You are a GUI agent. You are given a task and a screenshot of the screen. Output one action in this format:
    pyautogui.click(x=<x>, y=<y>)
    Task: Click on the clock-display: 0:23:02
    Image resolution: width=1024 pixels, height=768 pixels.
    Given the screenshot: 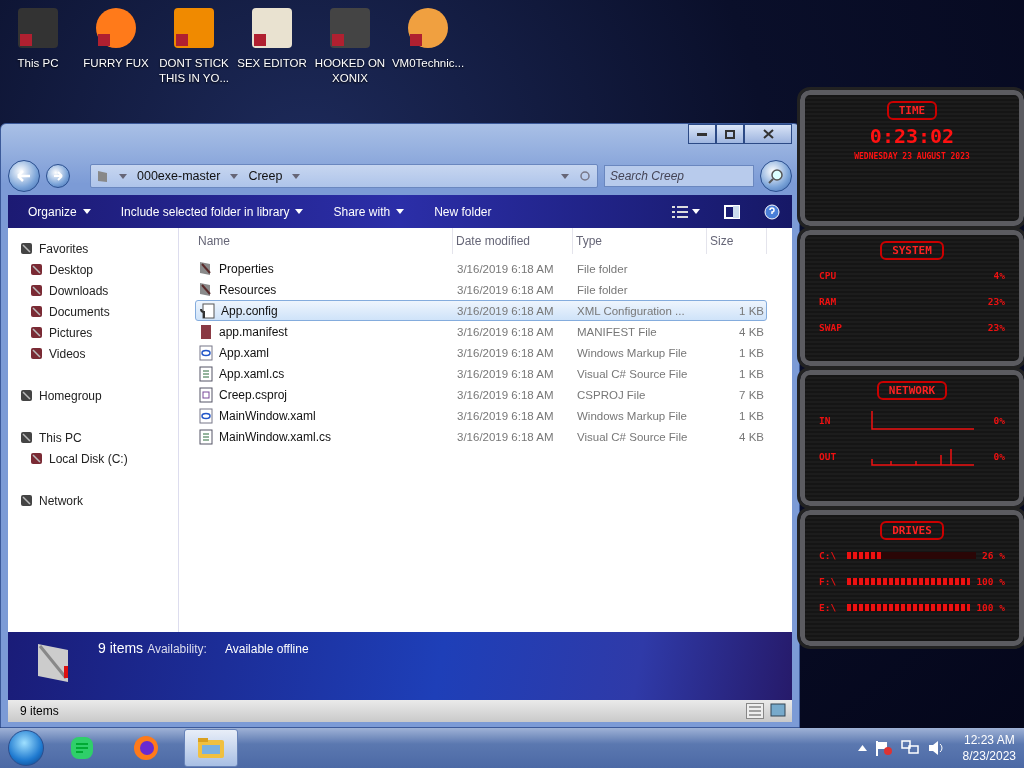 What is the action you would take?
    pyautogui.click(x=912, y=136)
    